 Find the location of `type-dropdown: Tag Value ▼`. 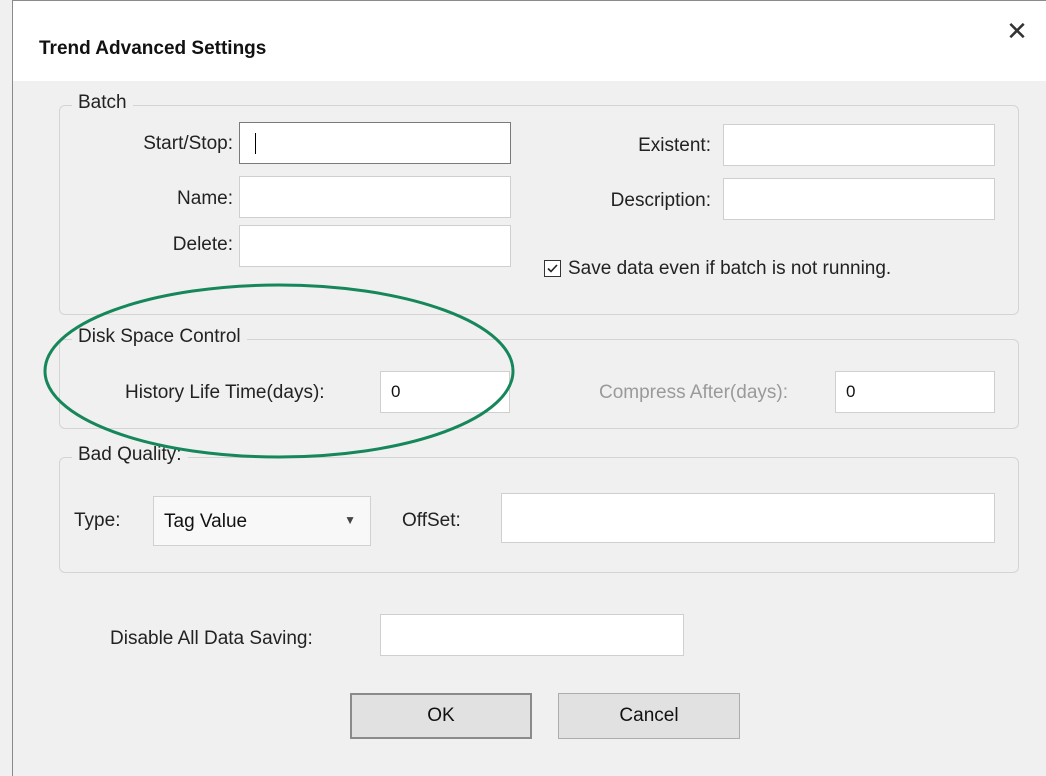

type-dropdown: Tag Value ▼ is located at coordinates (262, 521).